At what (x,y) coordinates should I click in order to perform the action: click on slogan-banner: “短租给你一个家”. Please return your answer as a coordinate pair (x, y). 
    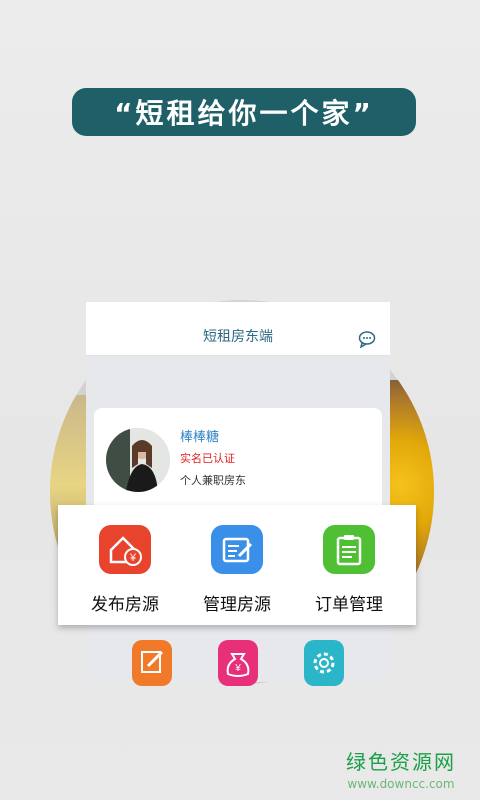
    Looking at the image, I should click on (244, 112).